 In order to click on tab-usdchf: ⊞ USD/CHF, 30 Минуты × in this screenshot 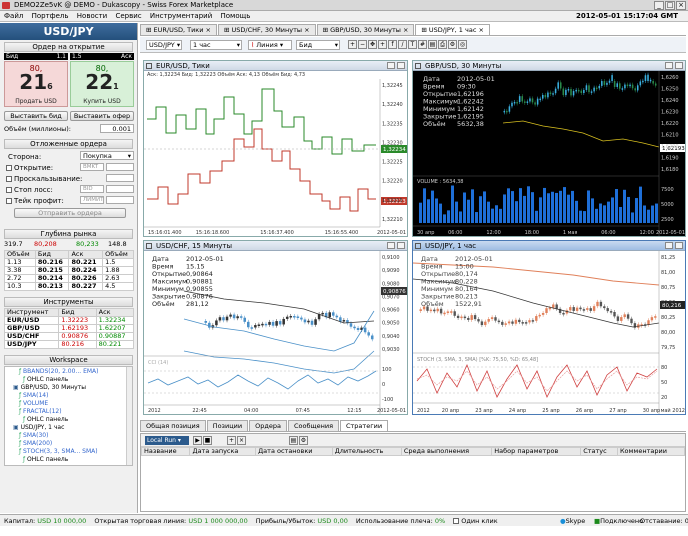, I will do `click(266, 29)`.